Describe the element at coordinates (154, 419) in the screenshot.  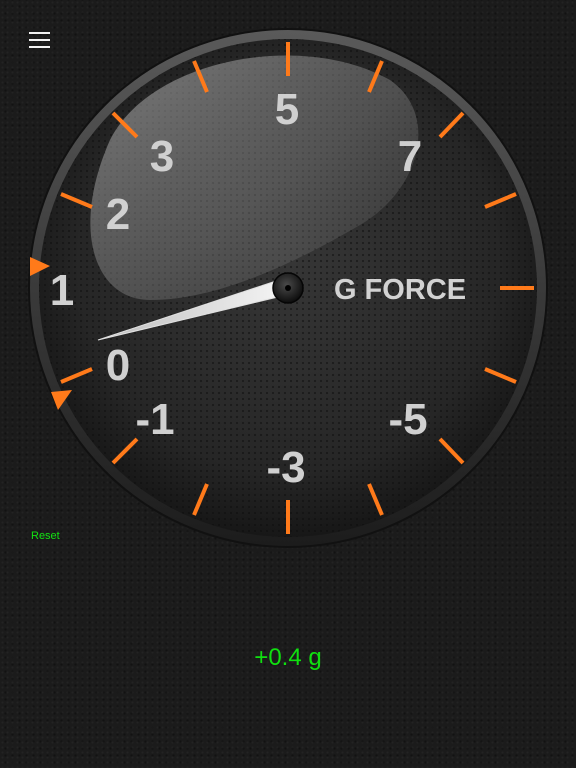
I see `scale-label-minus-1: -1` at that location.